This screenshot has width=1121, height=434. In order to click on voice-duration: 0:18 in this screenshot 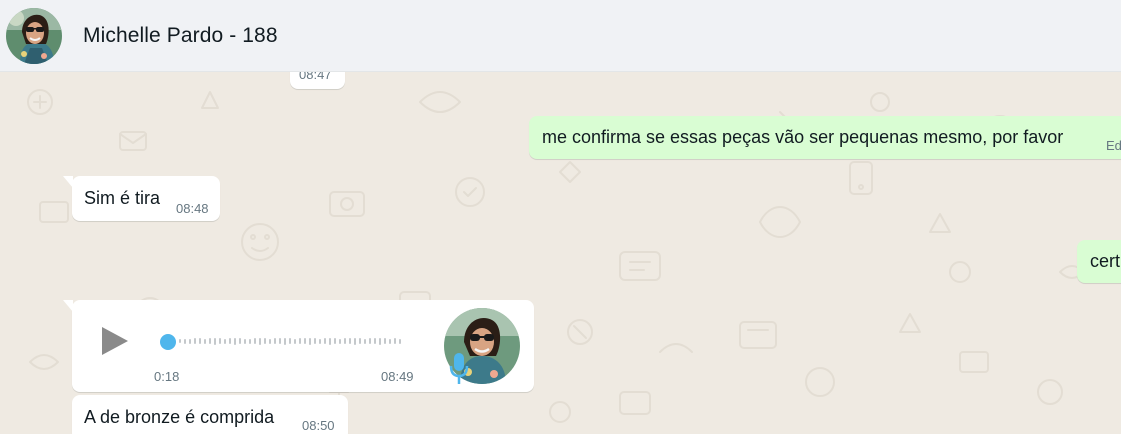, I will do `click(167, 376)`.